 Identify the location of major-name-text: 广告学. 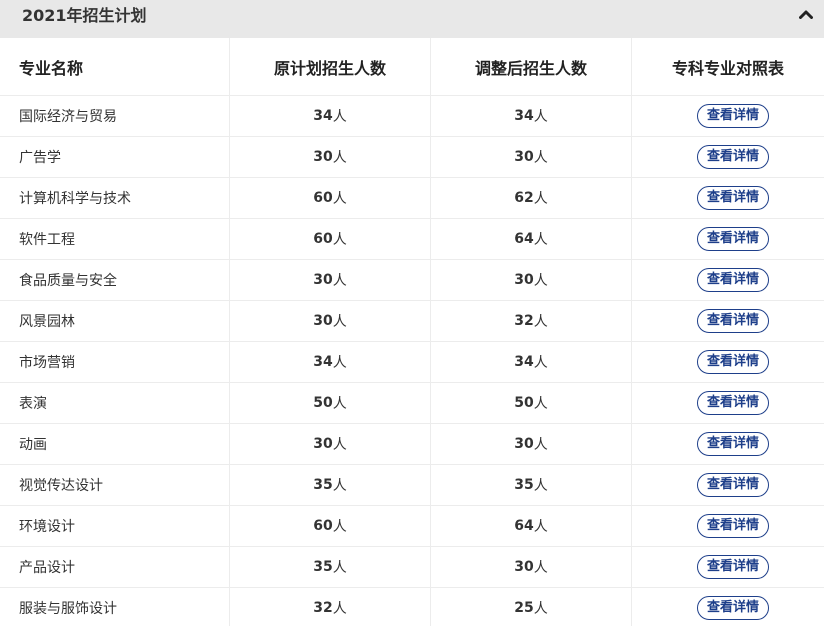
(40, 158).